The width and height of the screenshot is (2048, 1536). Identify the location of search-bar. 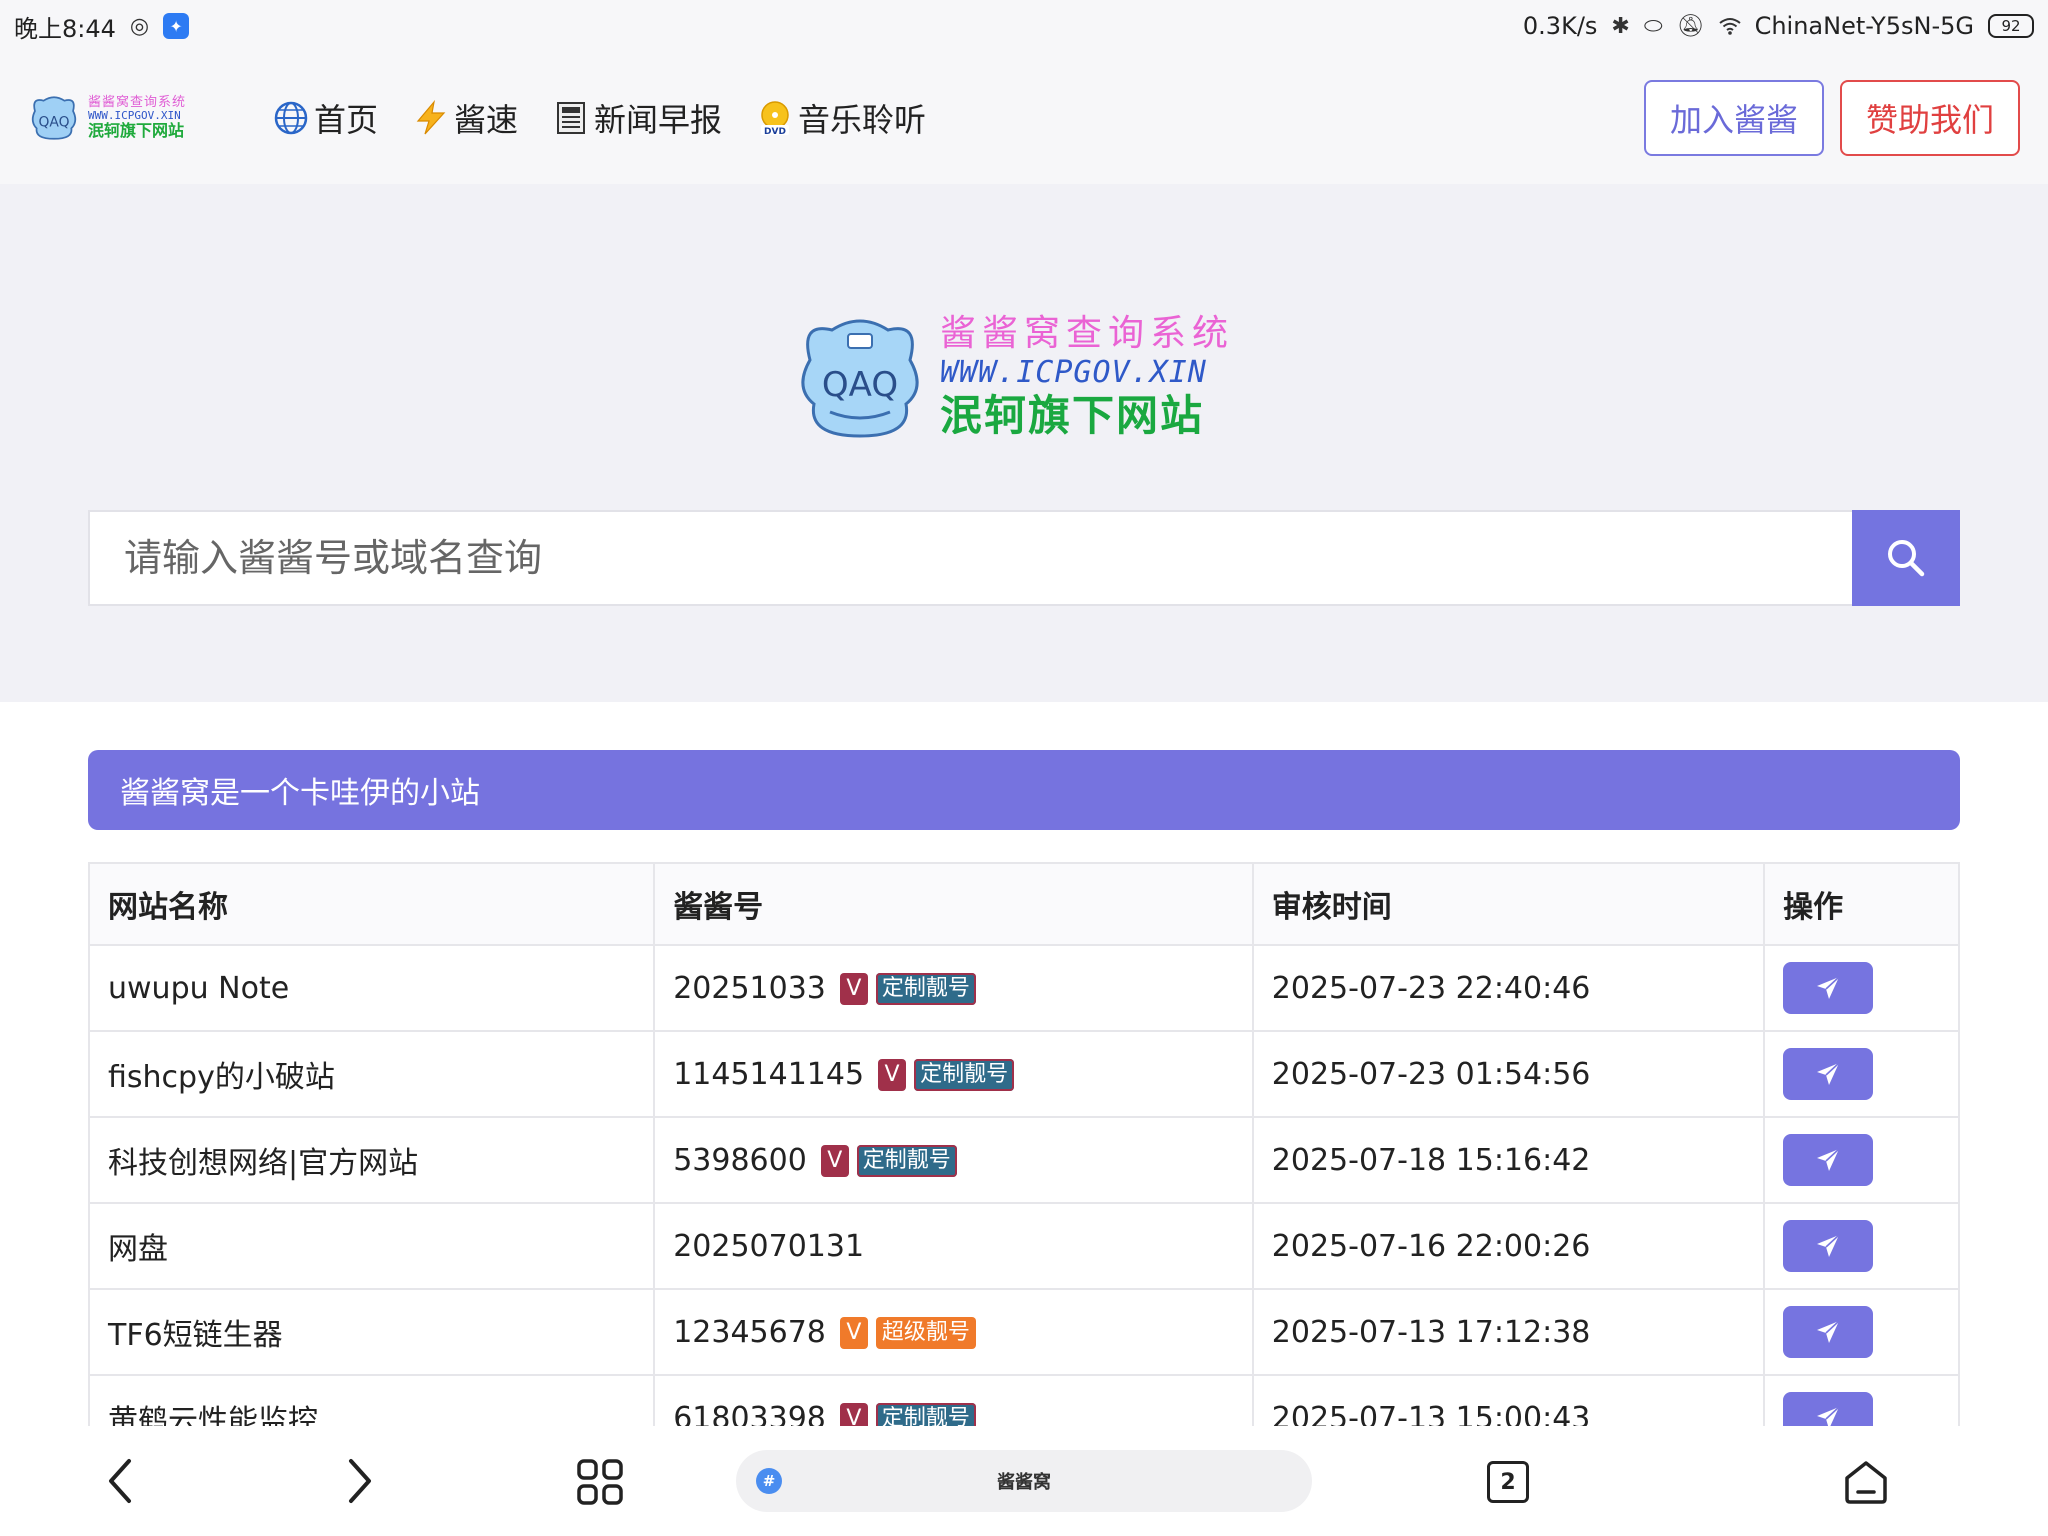
(1024, 558).